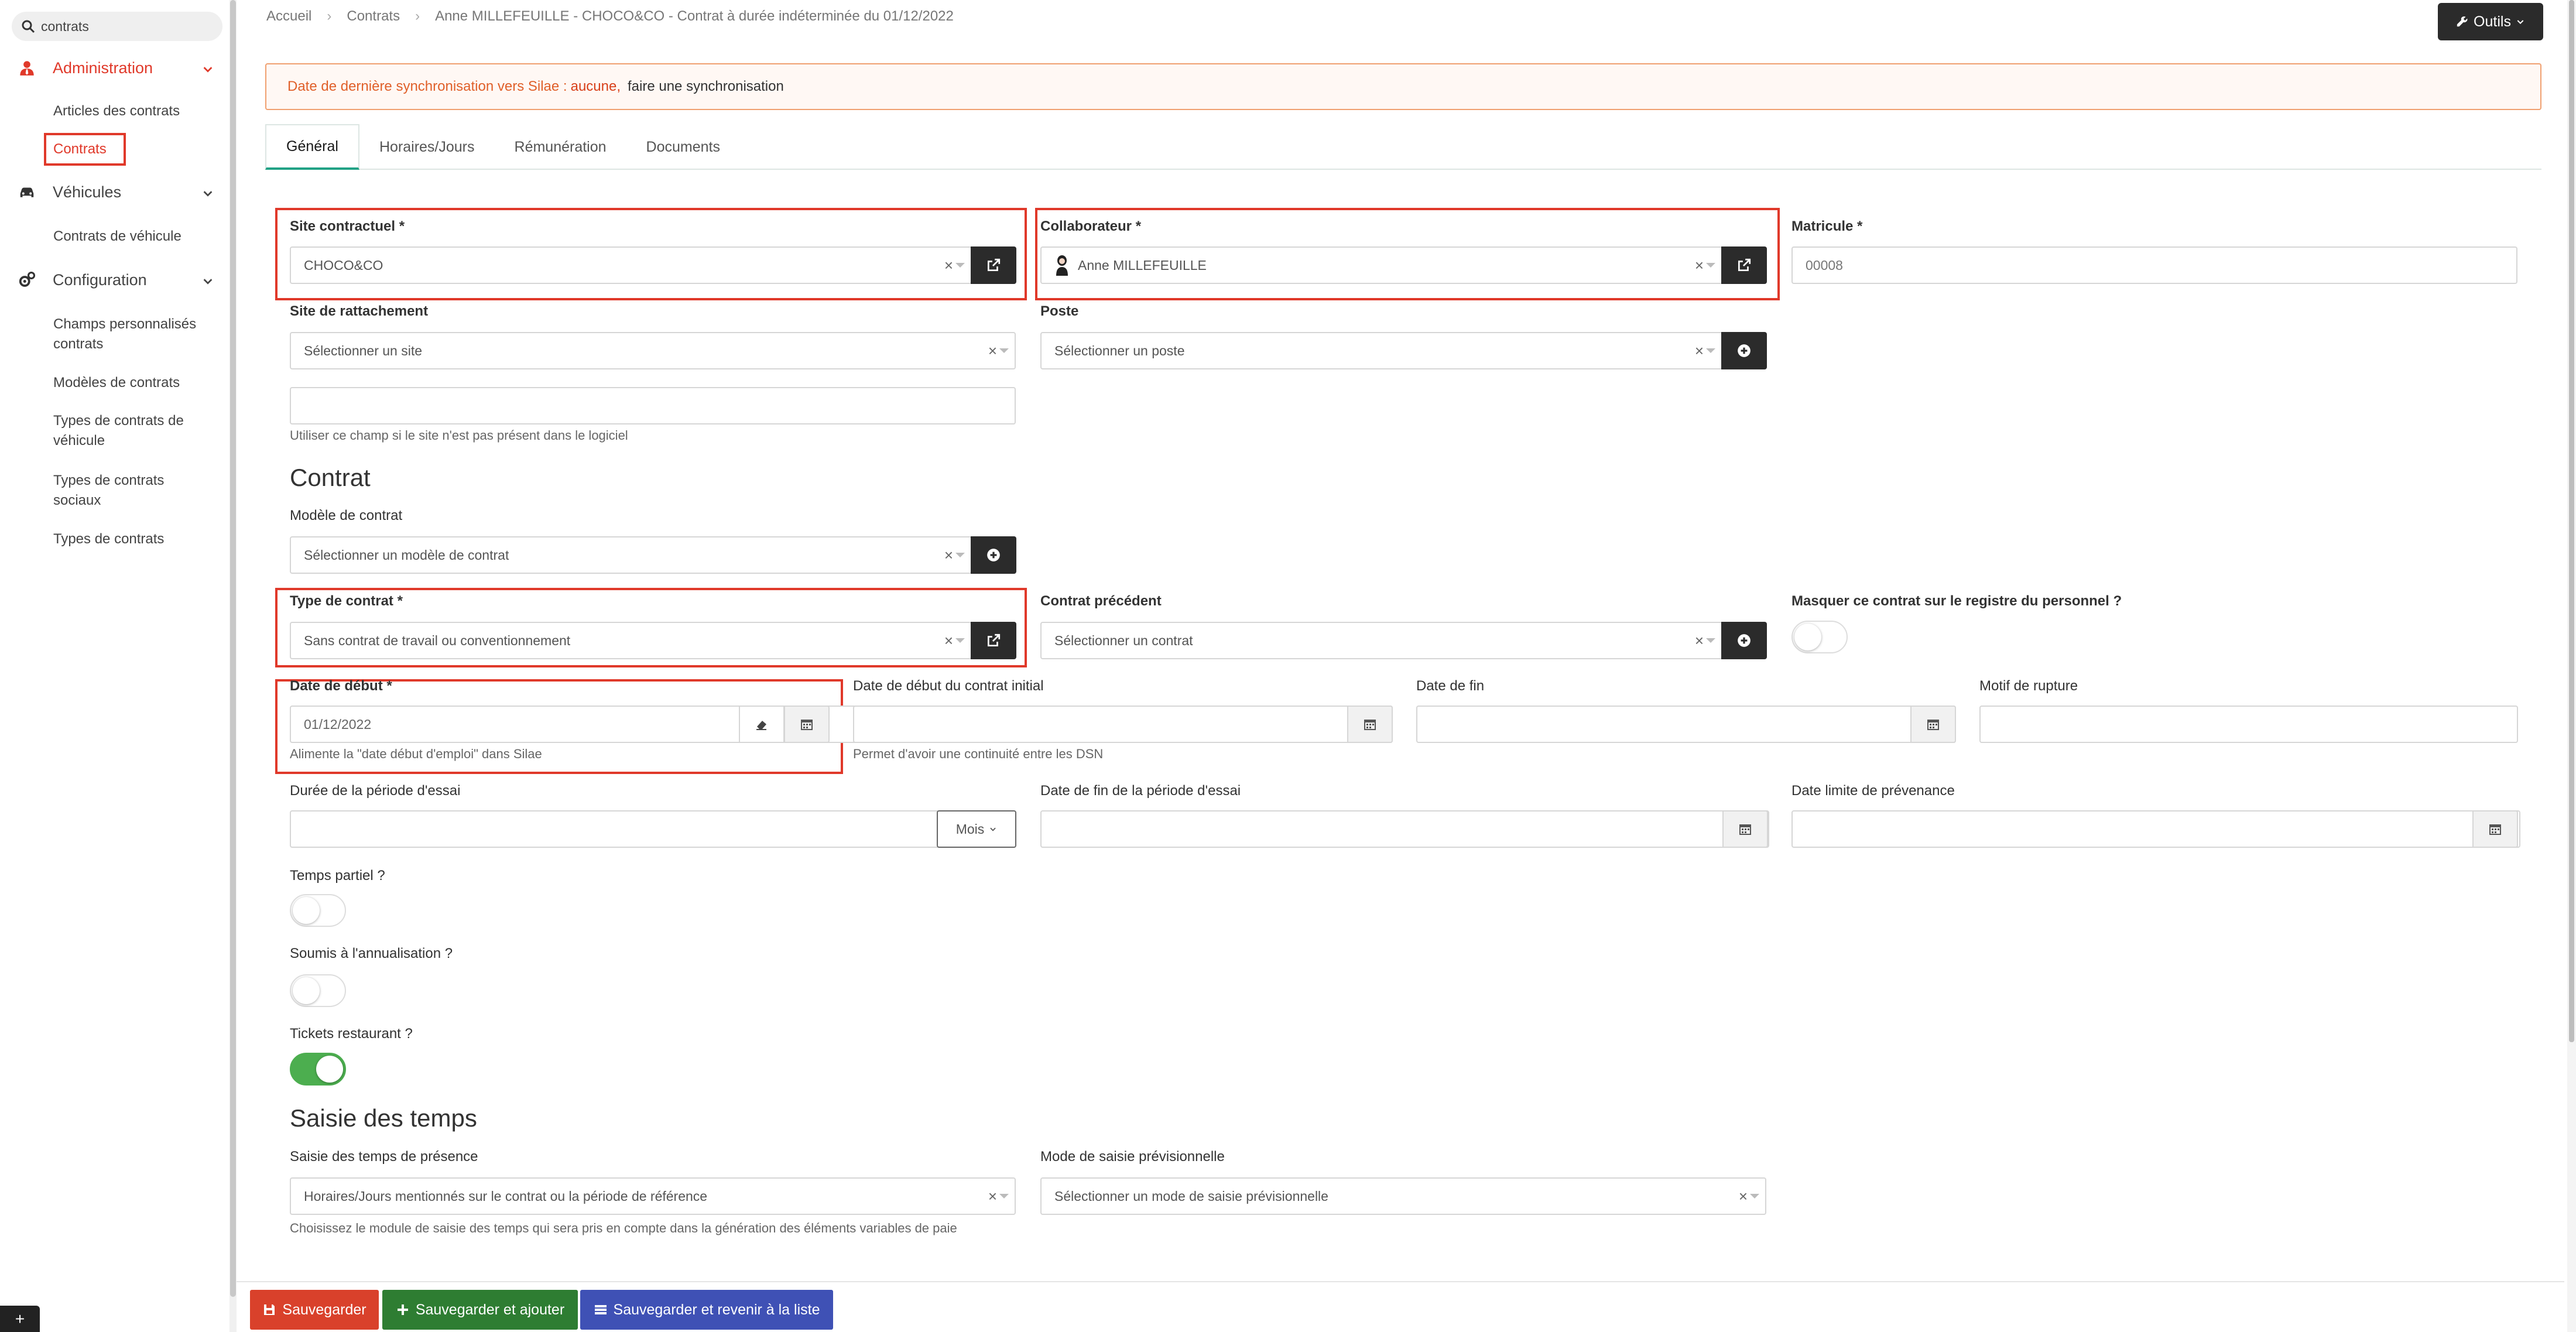 This screenshot has width=2576, height=1332. What do you see at coordinates (65, 27) in the screenshot?
I see `search-input: contrats` at bounding box center [65, 27].